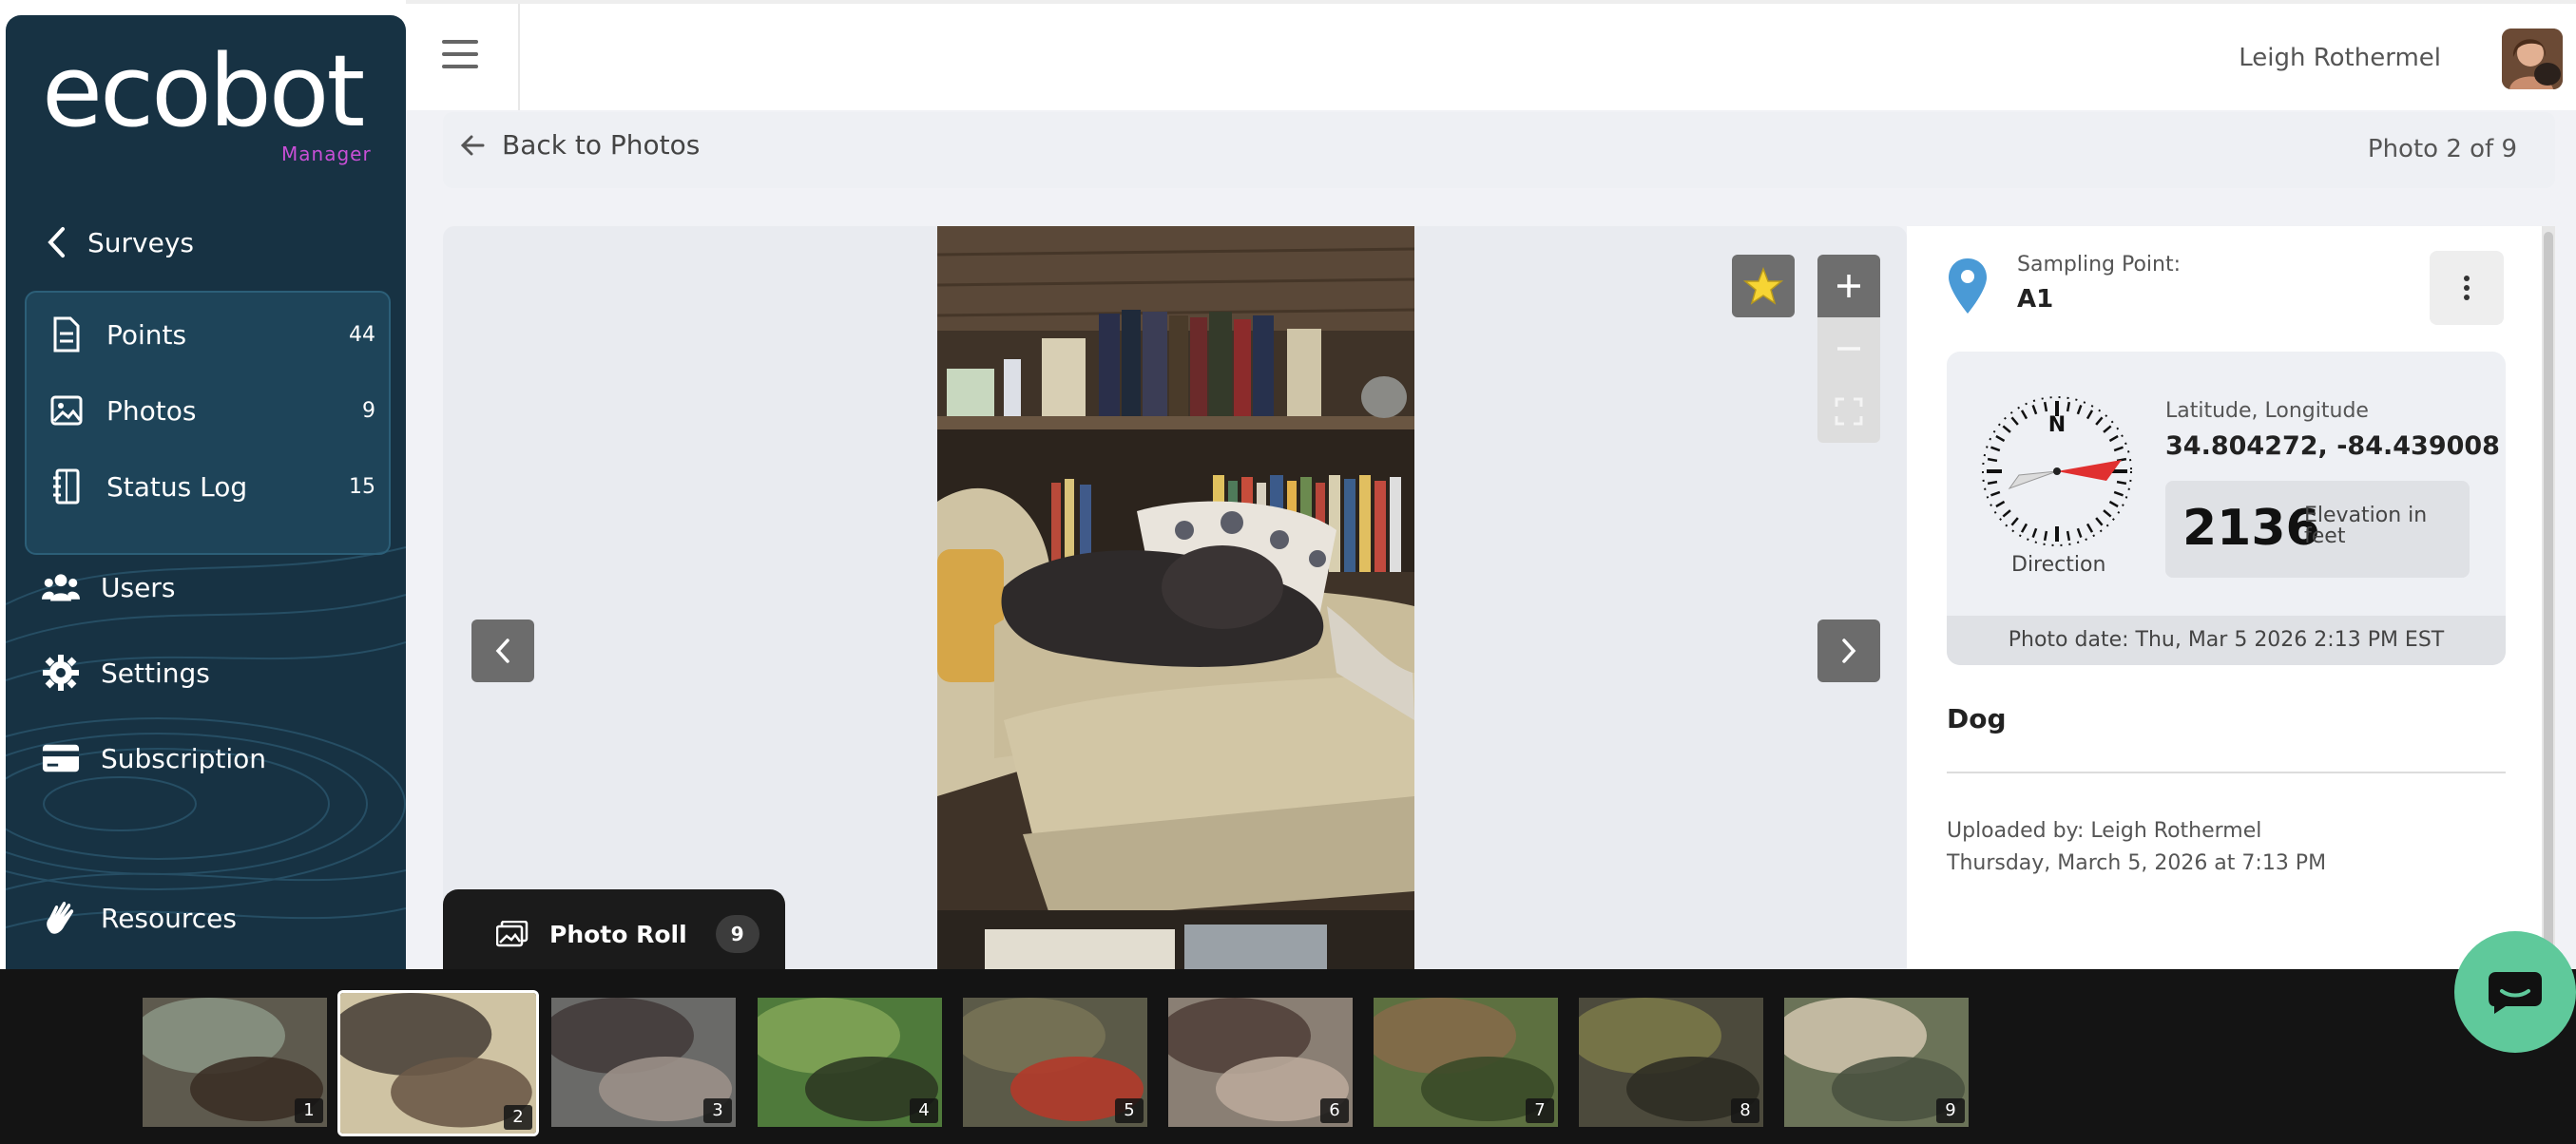  What do you see at coordinates (67, 486) in the screenshot?
I see `log-icon` at bounding box center [67, 486].